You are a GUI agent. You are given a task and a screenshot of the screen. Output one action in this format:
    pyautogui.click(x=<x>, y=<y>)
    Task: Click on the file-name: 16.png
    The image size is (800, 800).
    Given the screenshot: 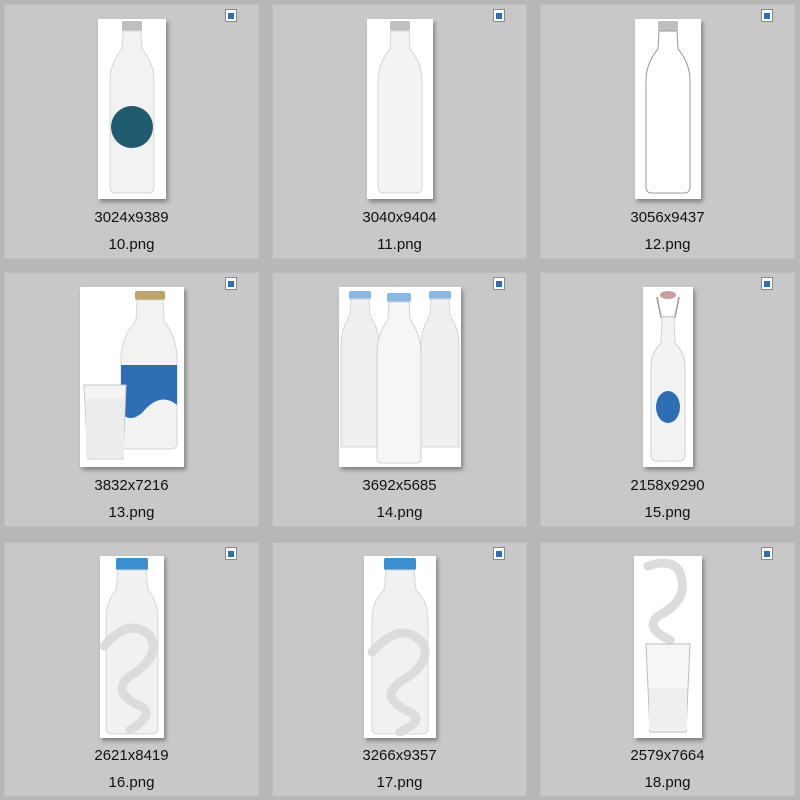 What is the action you would take?
    pyautogui.click(x=131, y=782)
    